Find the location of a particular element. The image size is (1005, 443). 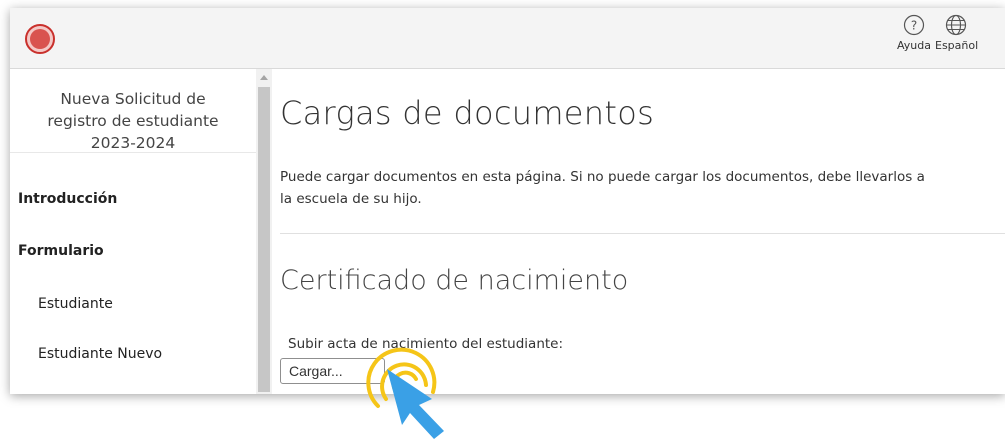

section-divider is located at coordinates (642, 233).